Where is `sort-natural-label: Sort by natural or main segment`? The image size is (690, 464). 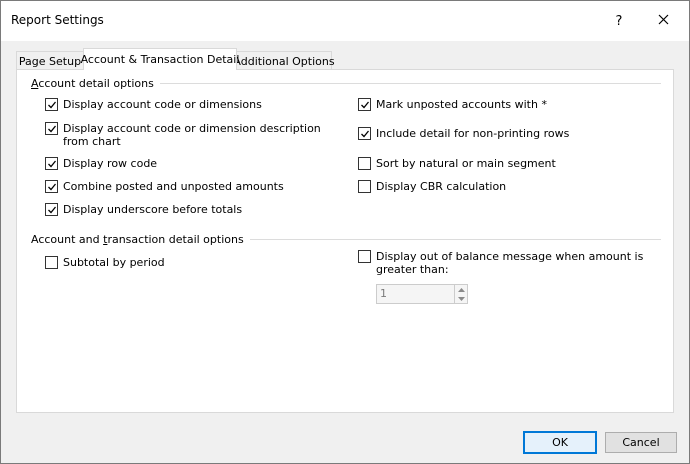 sort-natural-label: Sort by natural or main segment is located at coordinates (466, 163).